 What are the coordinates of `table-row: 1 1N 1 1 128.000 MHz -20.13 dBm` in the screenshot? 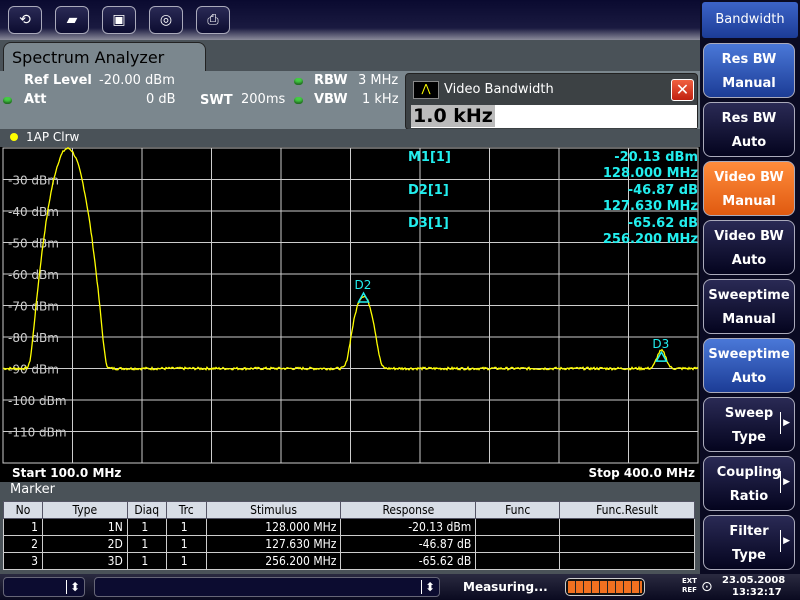 It's located at (349, 527).